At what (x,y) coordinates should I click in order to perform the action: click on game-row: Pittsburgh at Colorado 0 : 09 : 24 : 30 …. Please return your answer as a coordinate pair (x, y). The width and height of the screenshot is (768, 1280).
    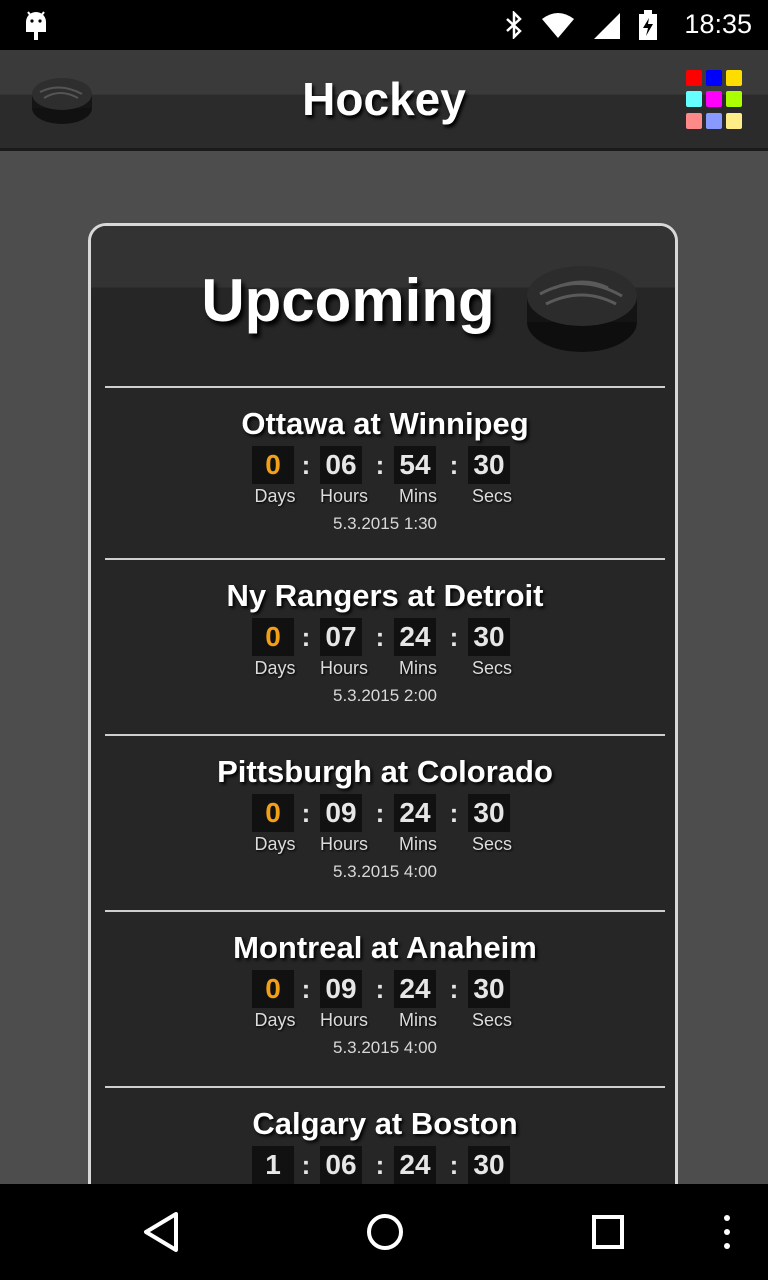
    Looking at the image, I should click on (385, 823).